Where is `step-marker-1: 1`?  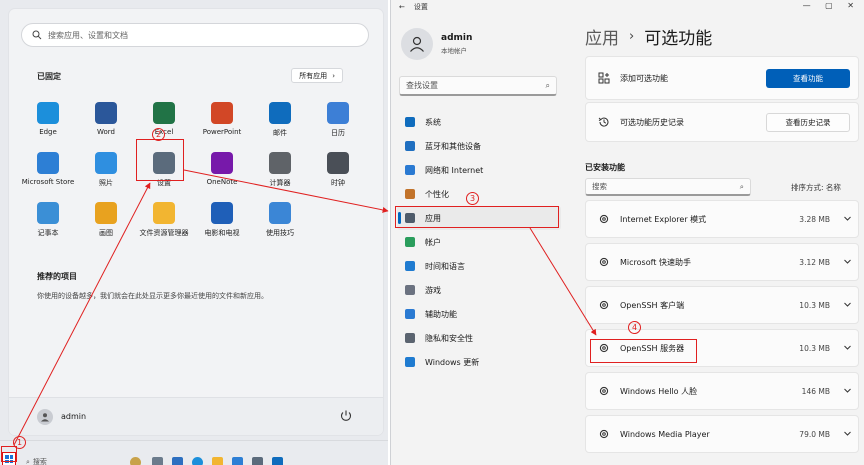 step-marker-1: 1 is located at coordinates (19, 442).